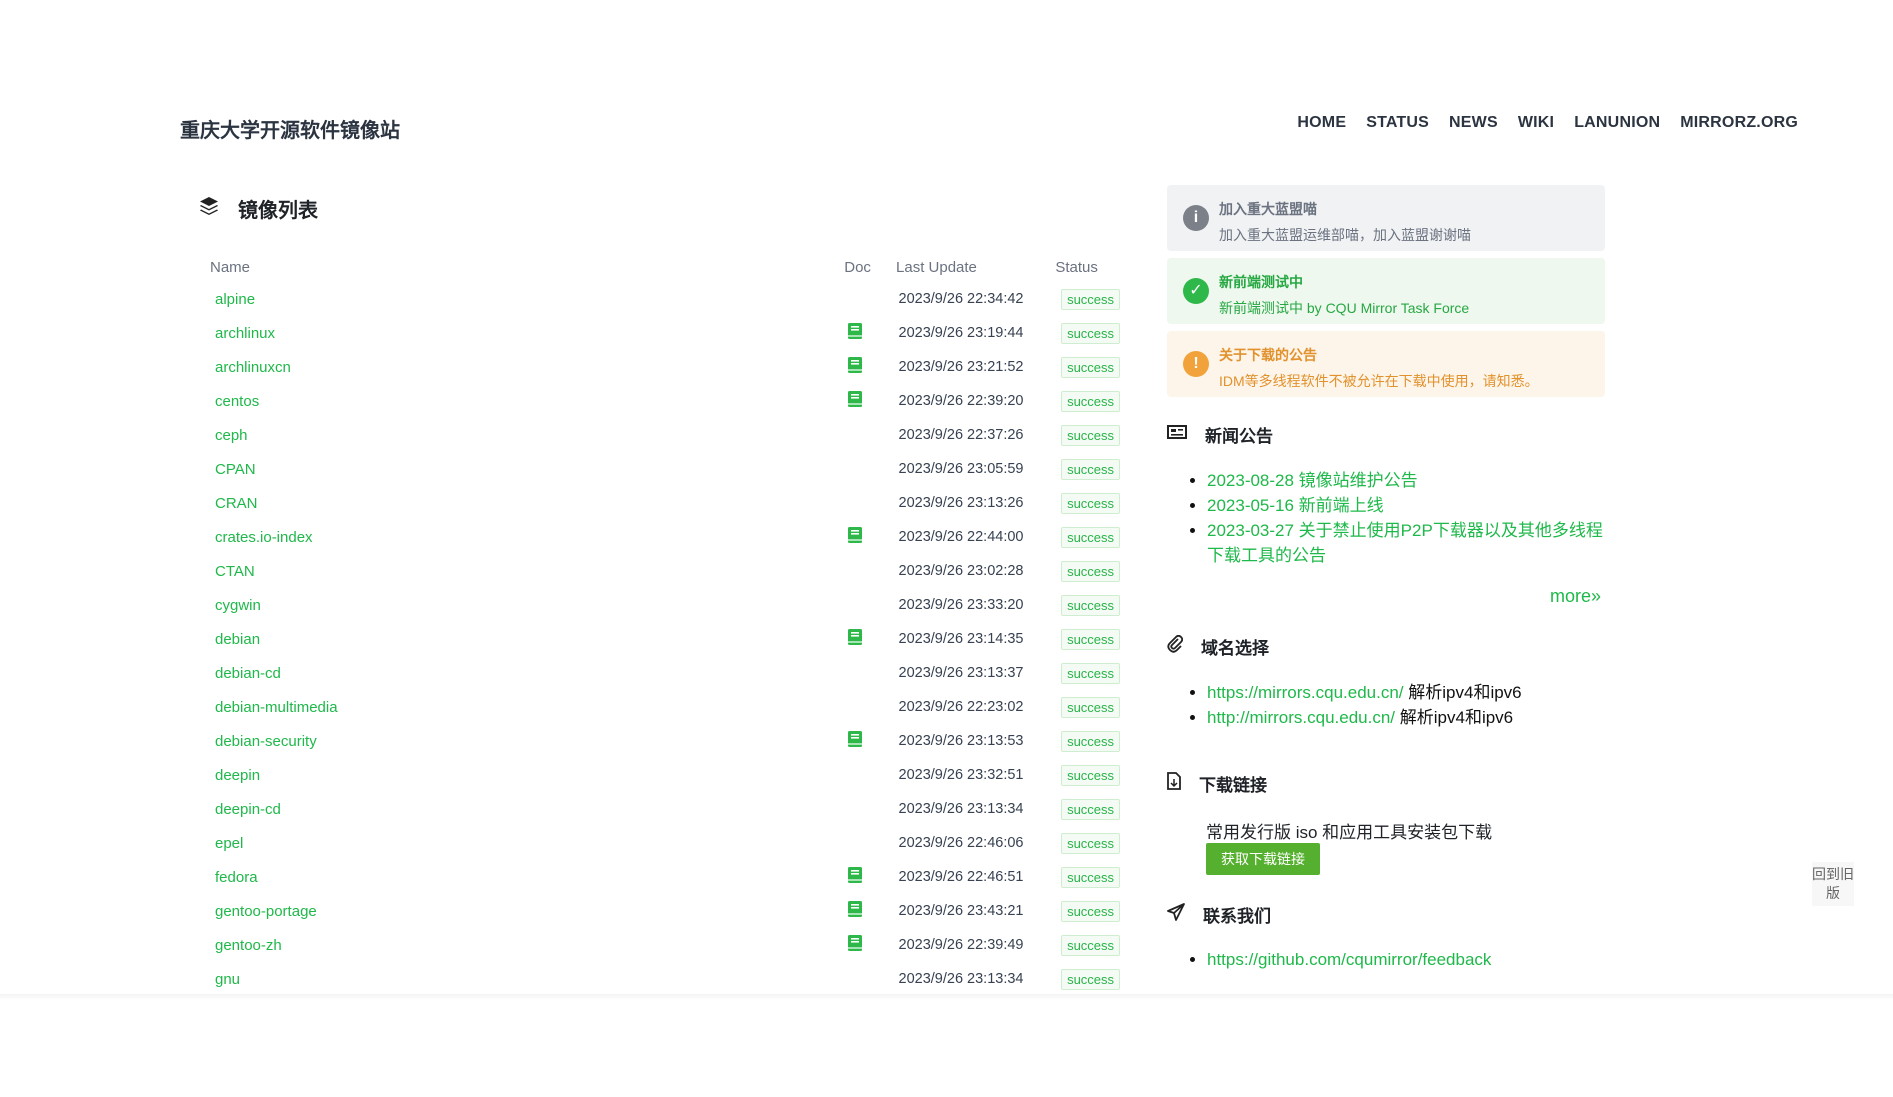 The height and width of the screenshot is (1097, 1893). Describe the element at coordinates (235, 571) in the screenshot. I see `mirror-name-link: CTAN` at that location.